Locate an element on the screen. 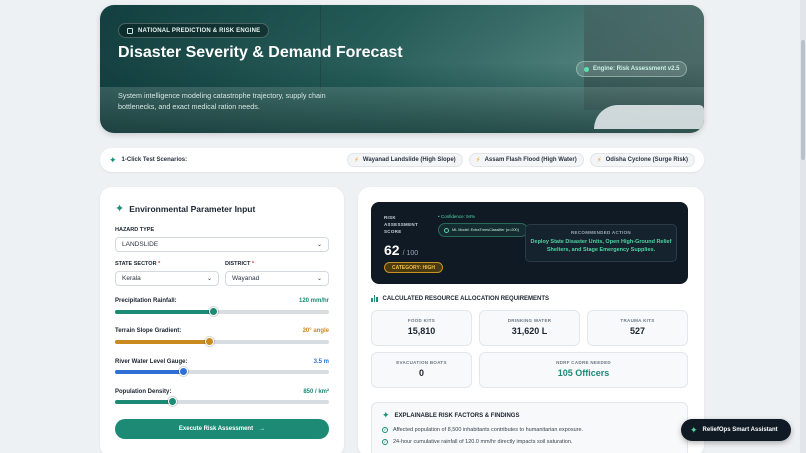  rainfall-value: 120 mm/hr is located at coordinates (313, 301).